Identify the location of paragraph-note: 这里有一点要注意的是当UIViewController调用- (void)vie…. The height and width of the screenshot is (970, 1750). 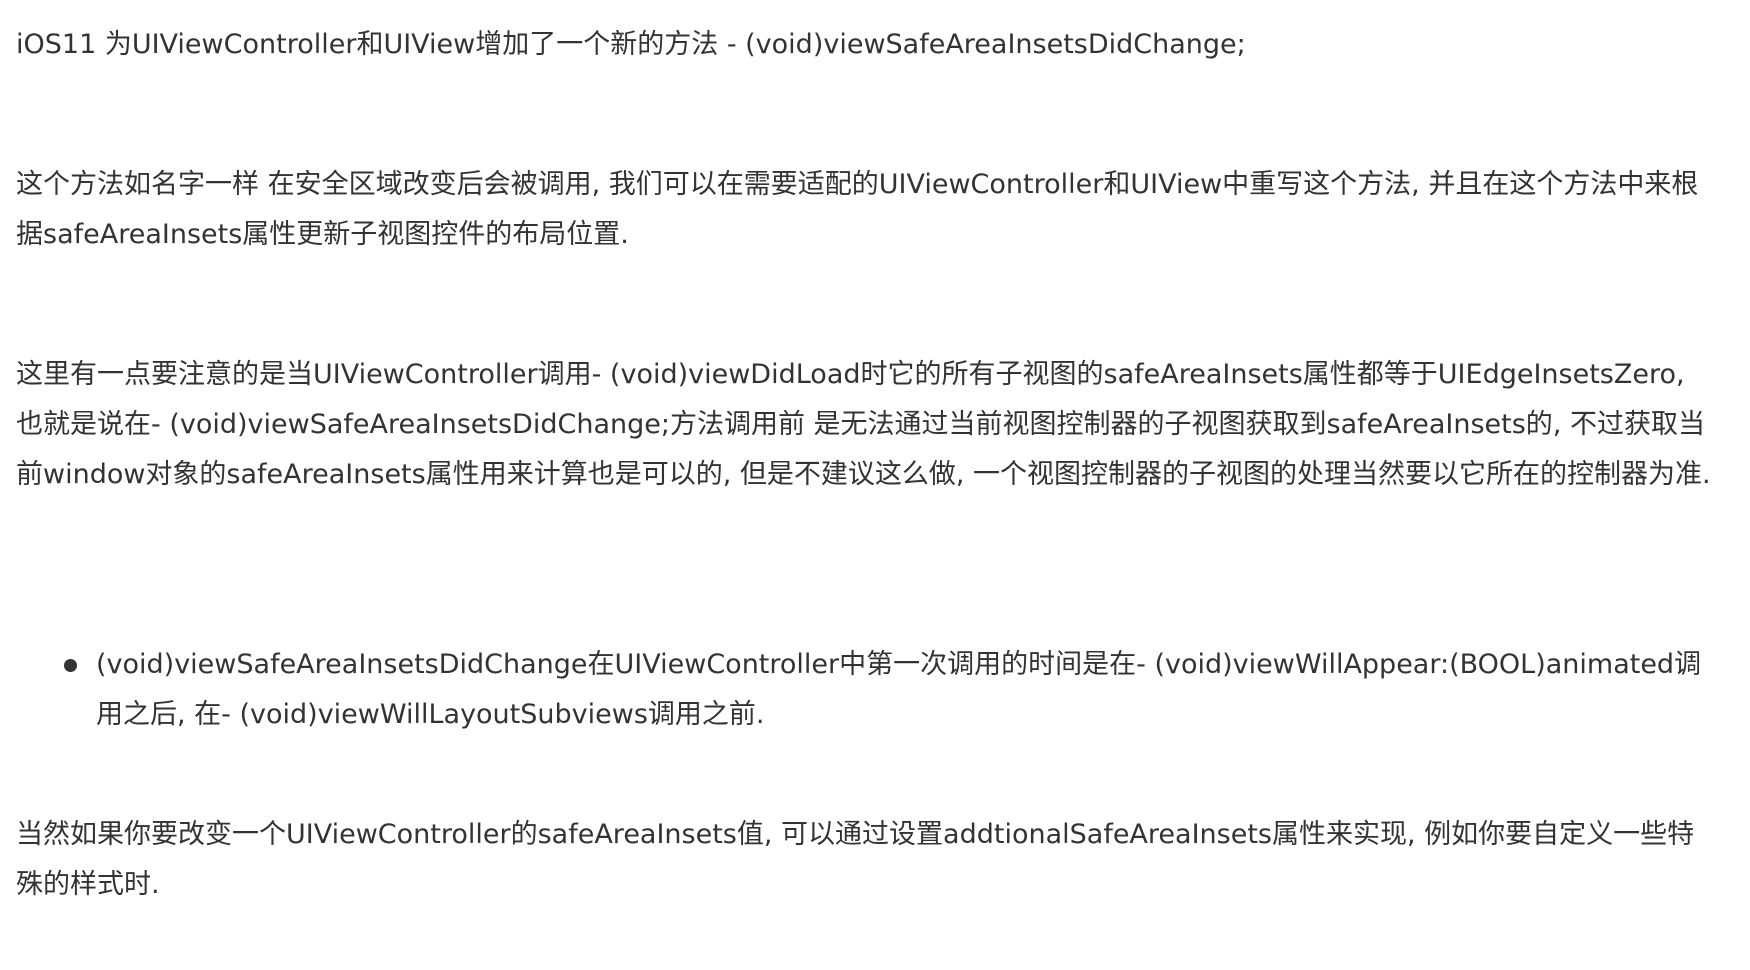
(863, 424).